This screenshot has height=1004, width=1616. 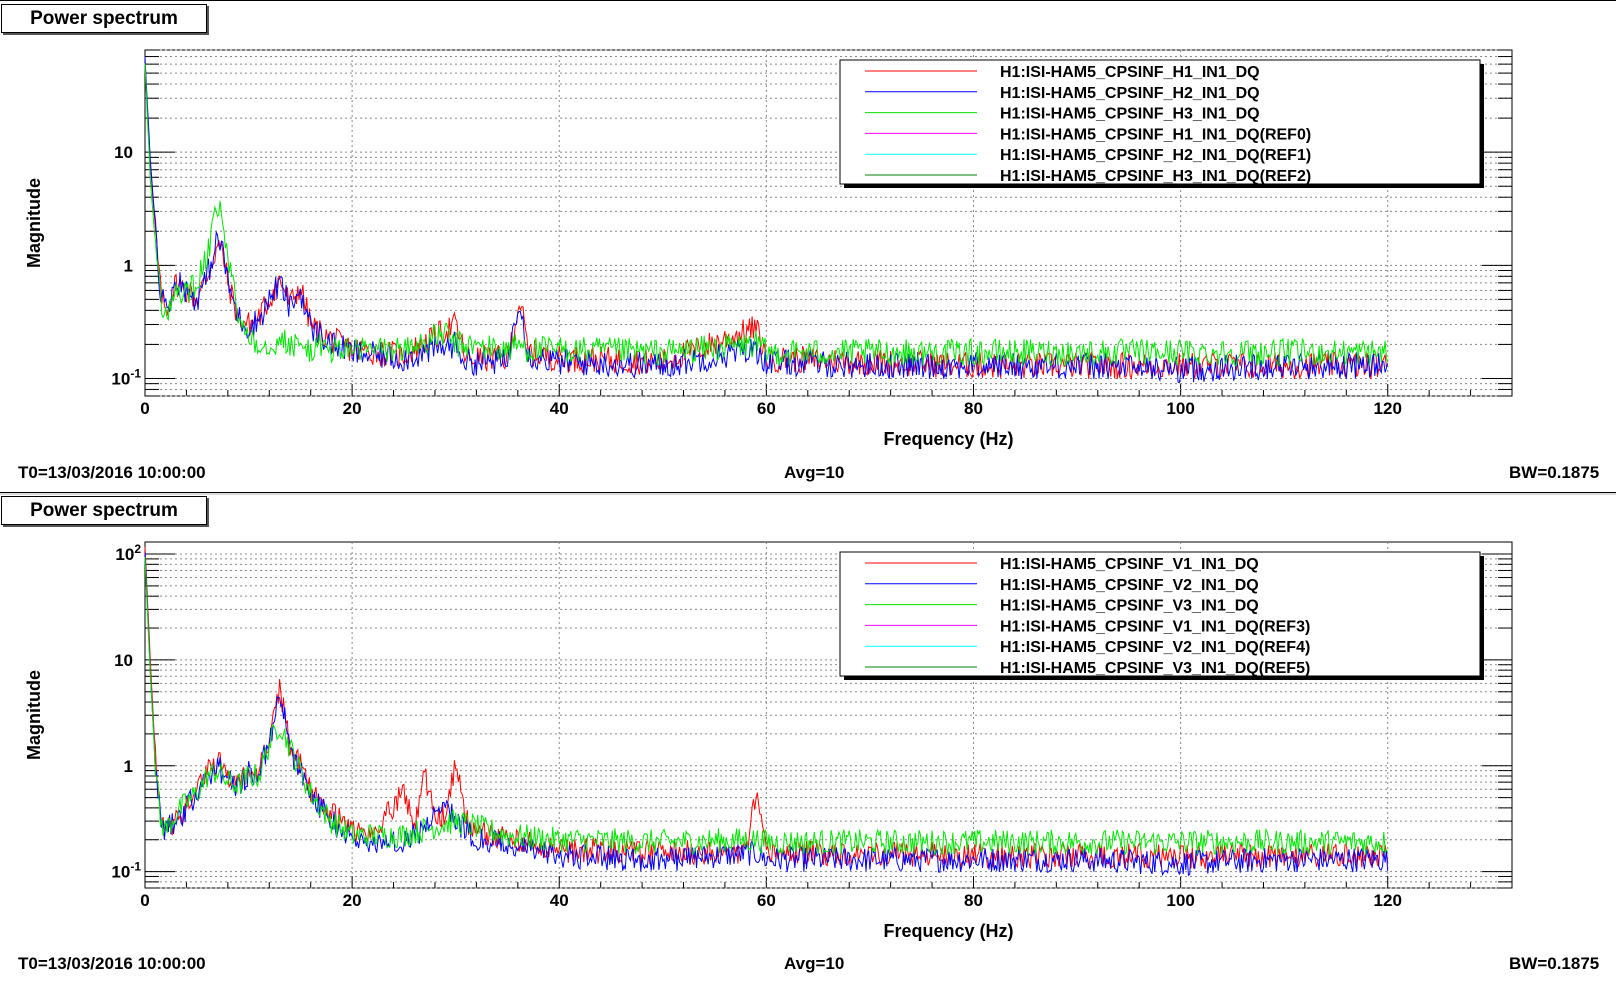 What do you see at coordinates (1155, 626) in the screenshot?
I see `legend-label: H1:ISI-HAM5_CPSINF_V1_IN1_DQ(REF3)` at bounding box center [1155, 626].